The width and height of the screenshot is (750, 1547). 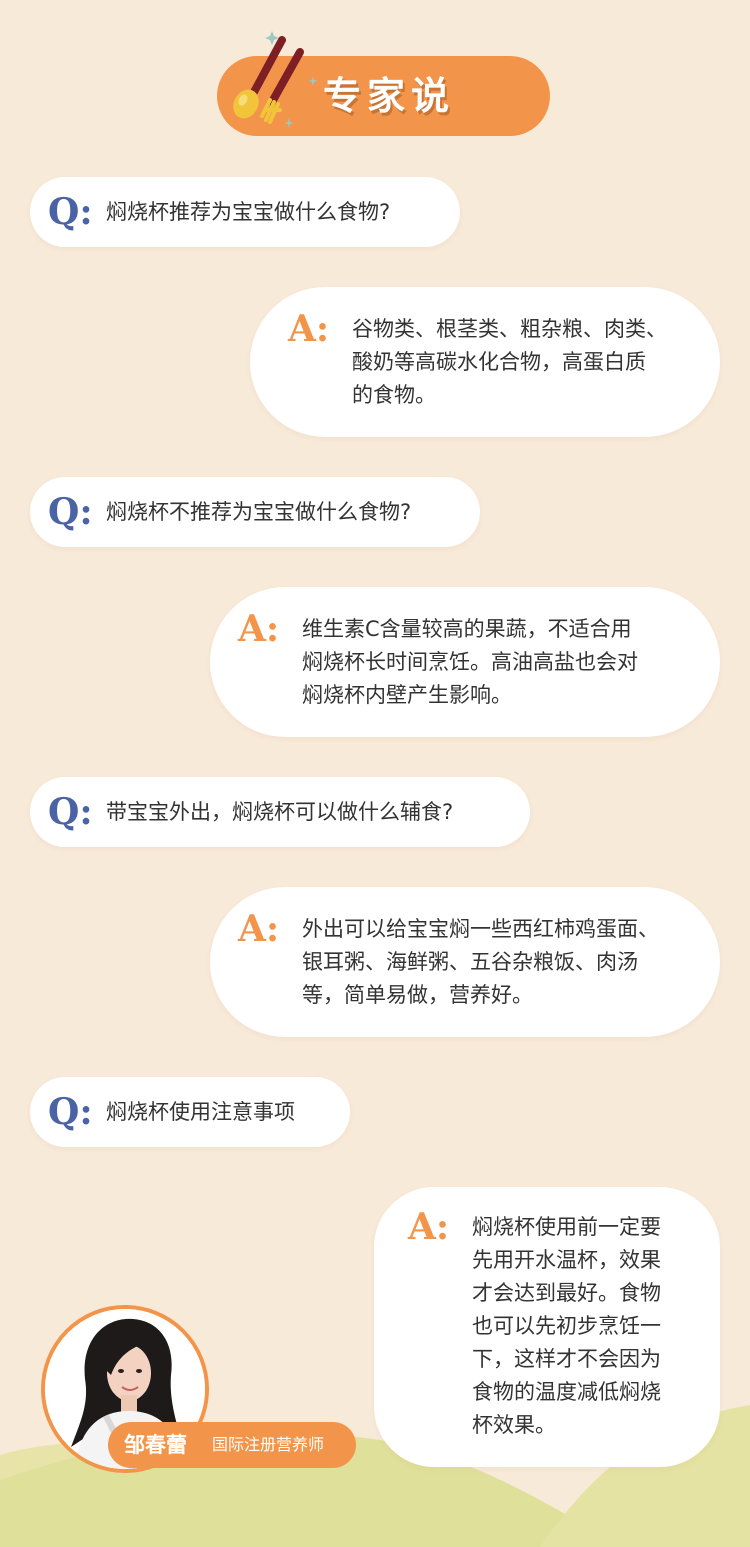 I want to click on expert-title: 国际注册营养师, so click(x=268, y=1444).